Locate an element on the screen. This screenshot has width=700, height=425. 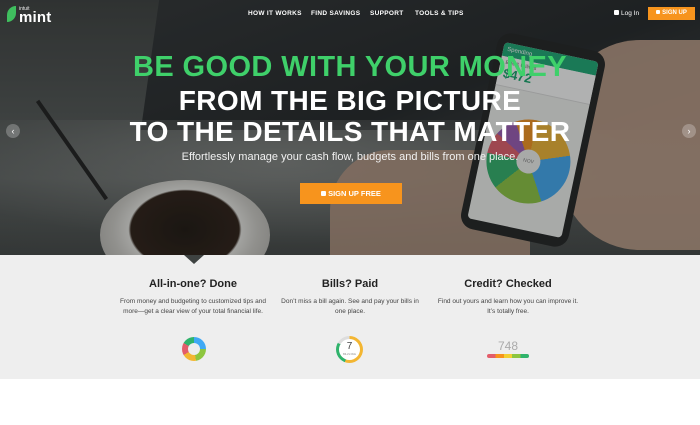
hero-headline-line2: FROM THE BIG PICTURE is located at coordinates (350, 100).